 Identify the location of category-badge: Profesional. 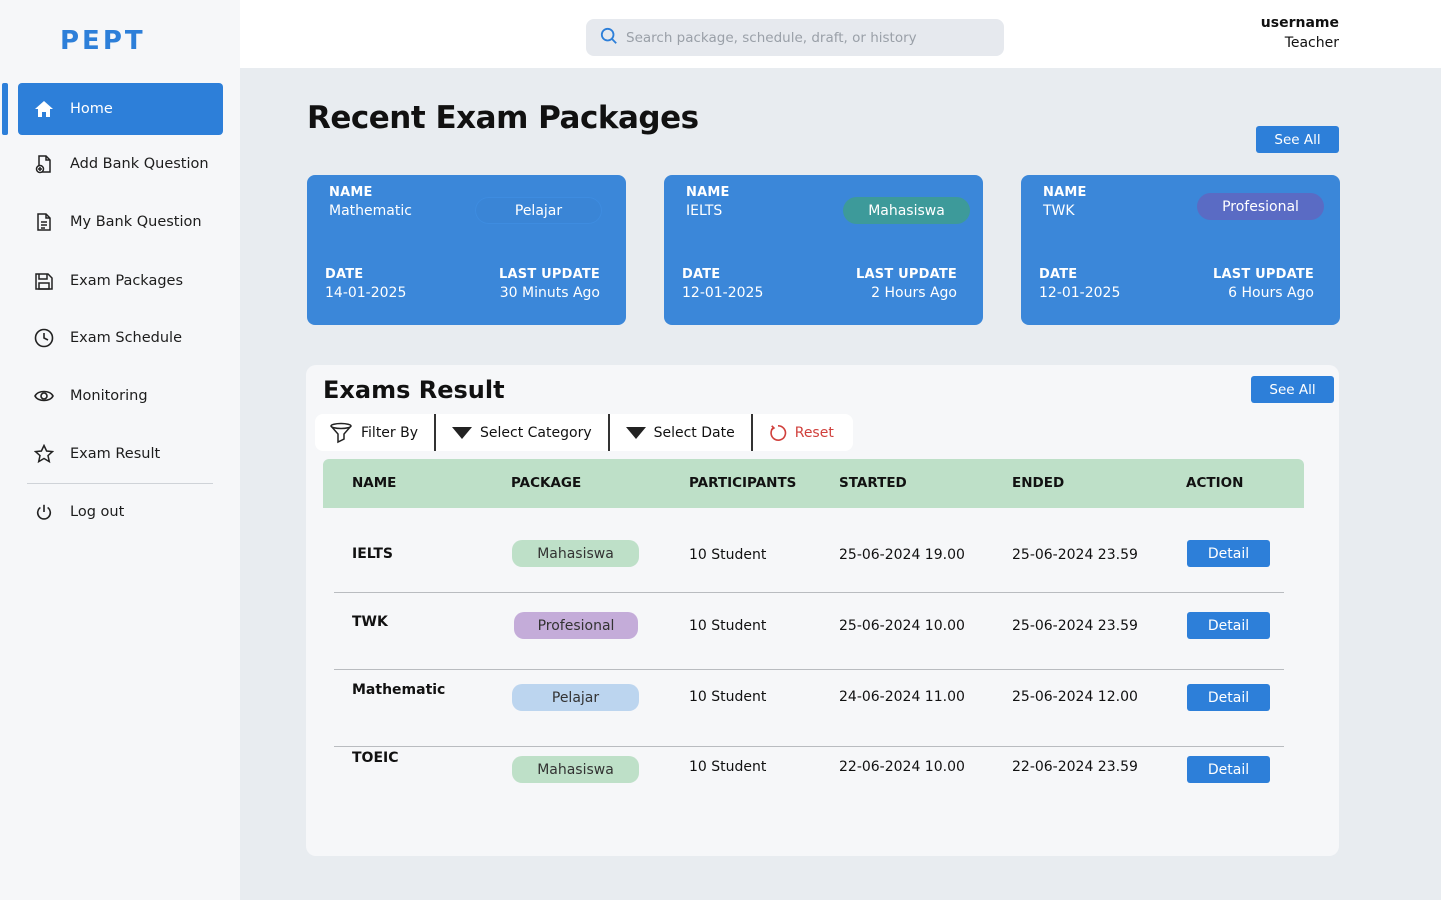
(1260, 206).